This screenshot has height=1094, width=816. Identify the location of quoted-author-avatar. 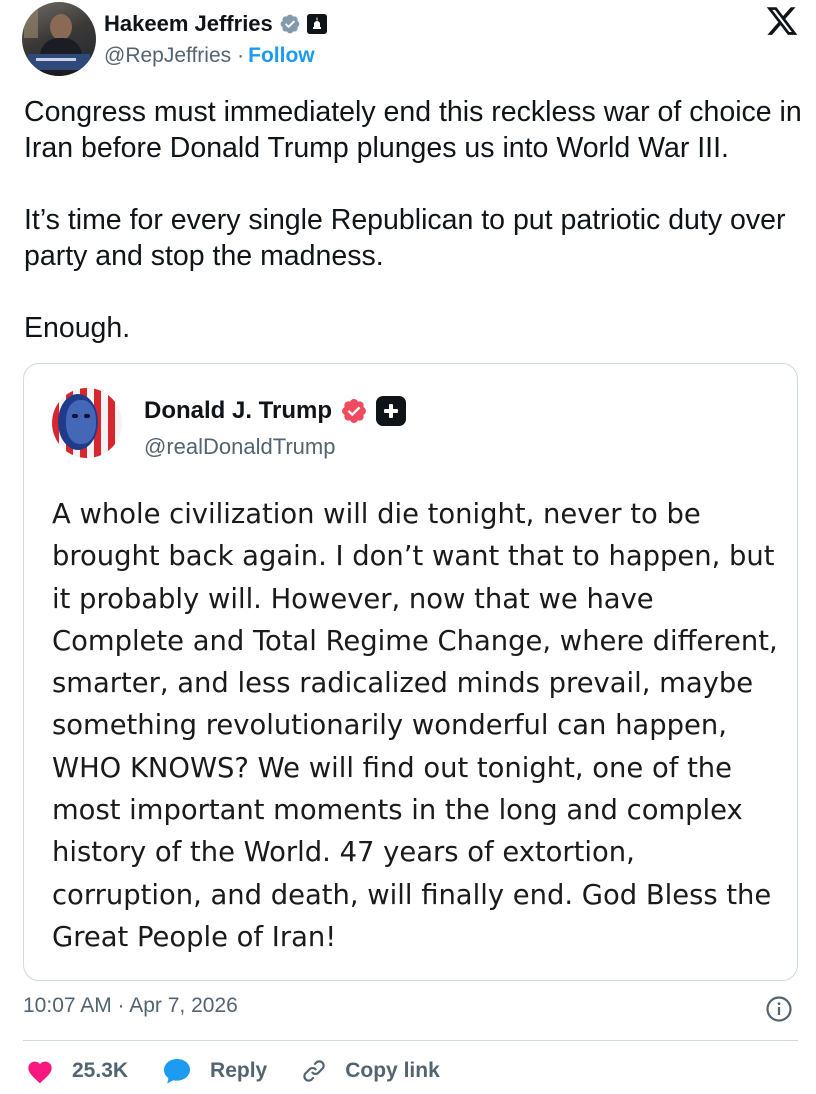
(87, 423).